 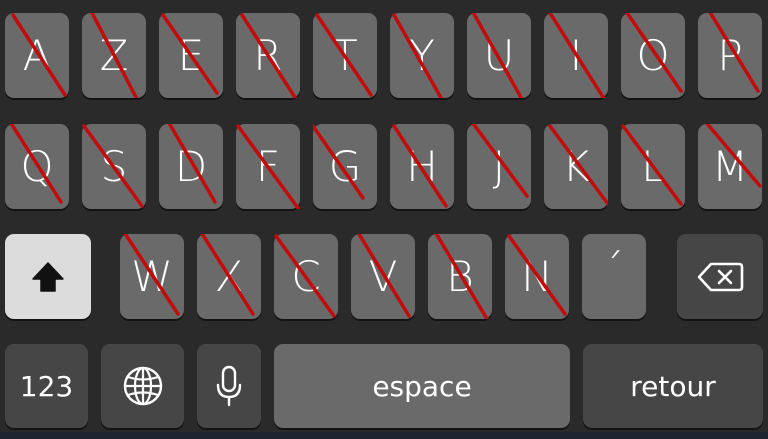 I want to click on key-label: Q, so click(x=37, y=166).